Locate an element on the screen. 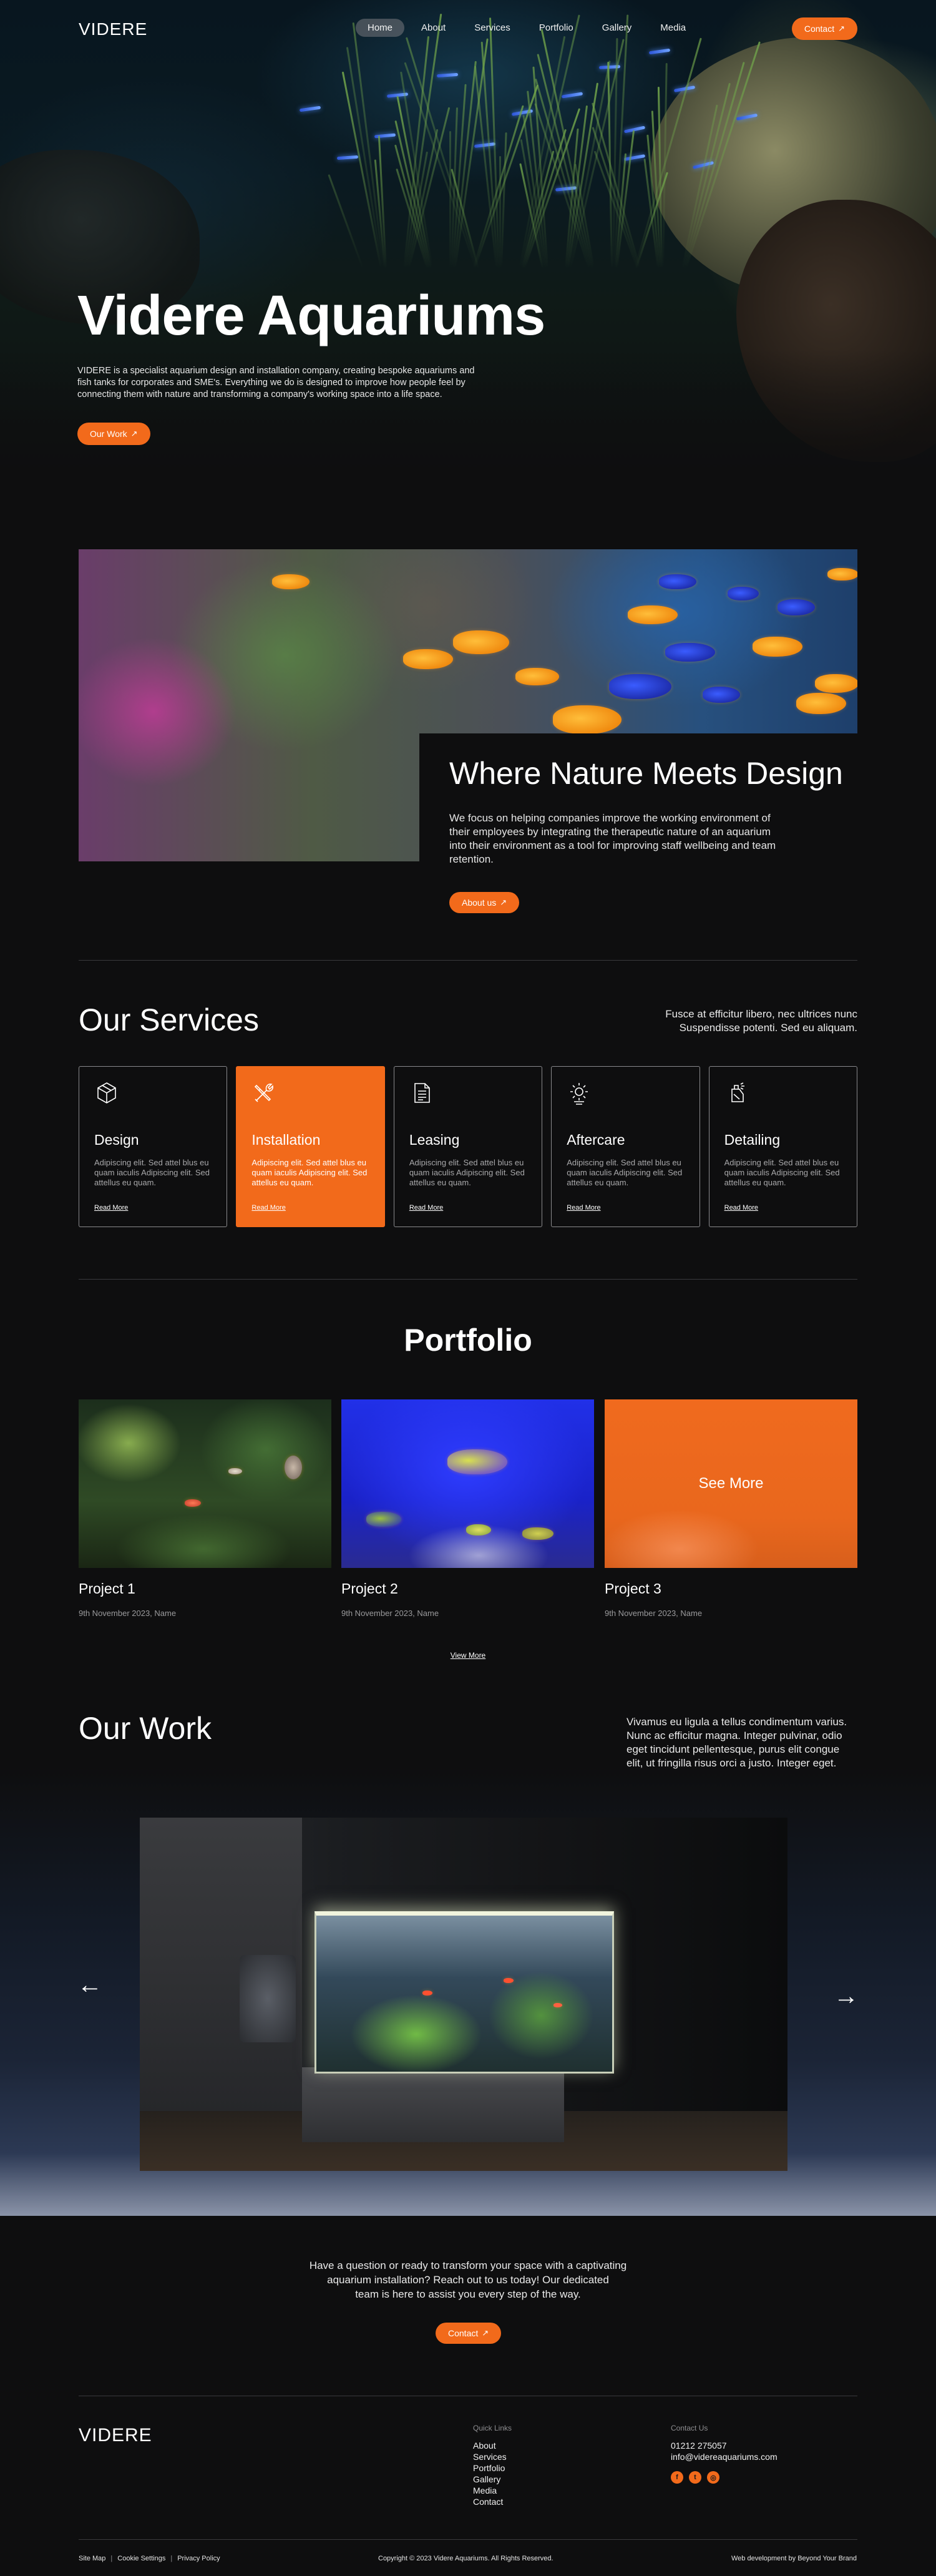 This screenshot has height=2576, width=936. section-divider is located at coordinates (468, 960).